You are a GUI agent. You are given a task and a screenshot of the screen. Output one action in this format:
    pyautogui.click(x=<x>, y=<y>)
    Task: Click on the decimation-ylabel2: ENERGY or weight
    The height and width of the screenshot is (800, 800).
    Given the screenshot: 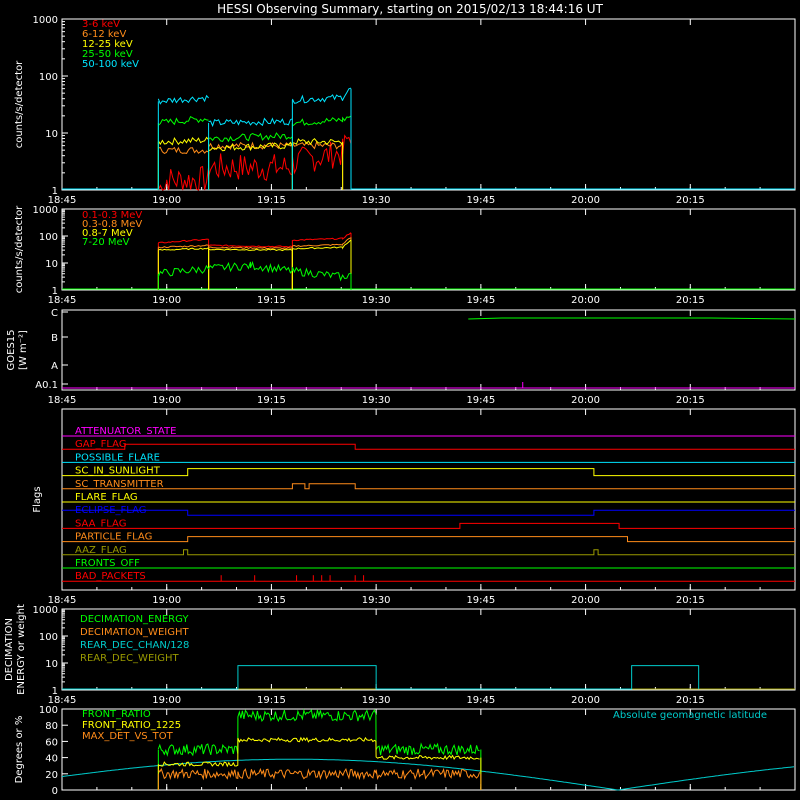 What is the action you would take?
    pyautogui.click(x=21, y=649)
    